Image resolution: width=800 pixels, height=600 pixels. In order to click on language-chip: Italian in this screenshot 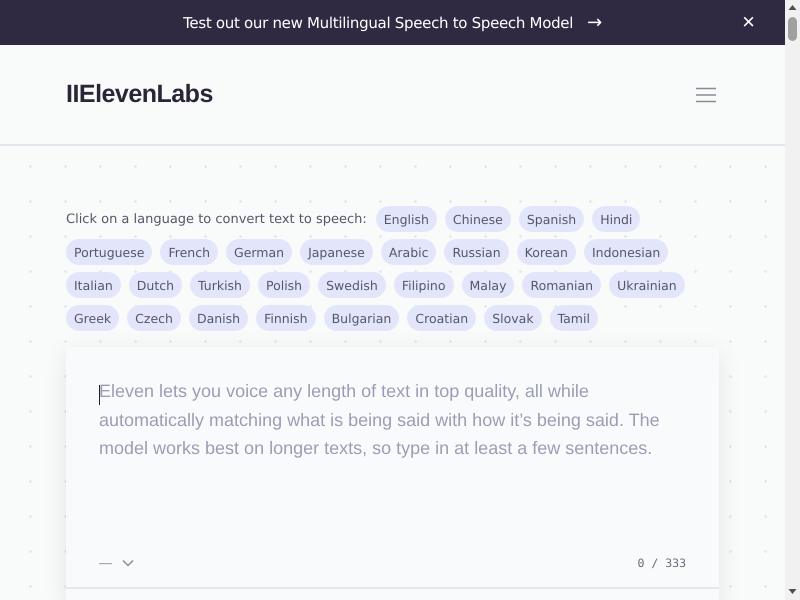, I will do `click(93, 285)`.